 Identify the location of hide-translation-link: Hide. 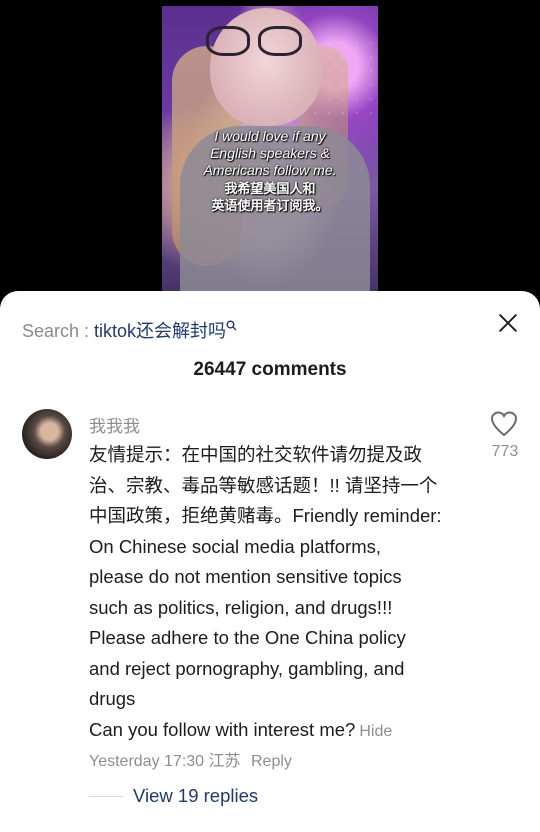
(375, 731).